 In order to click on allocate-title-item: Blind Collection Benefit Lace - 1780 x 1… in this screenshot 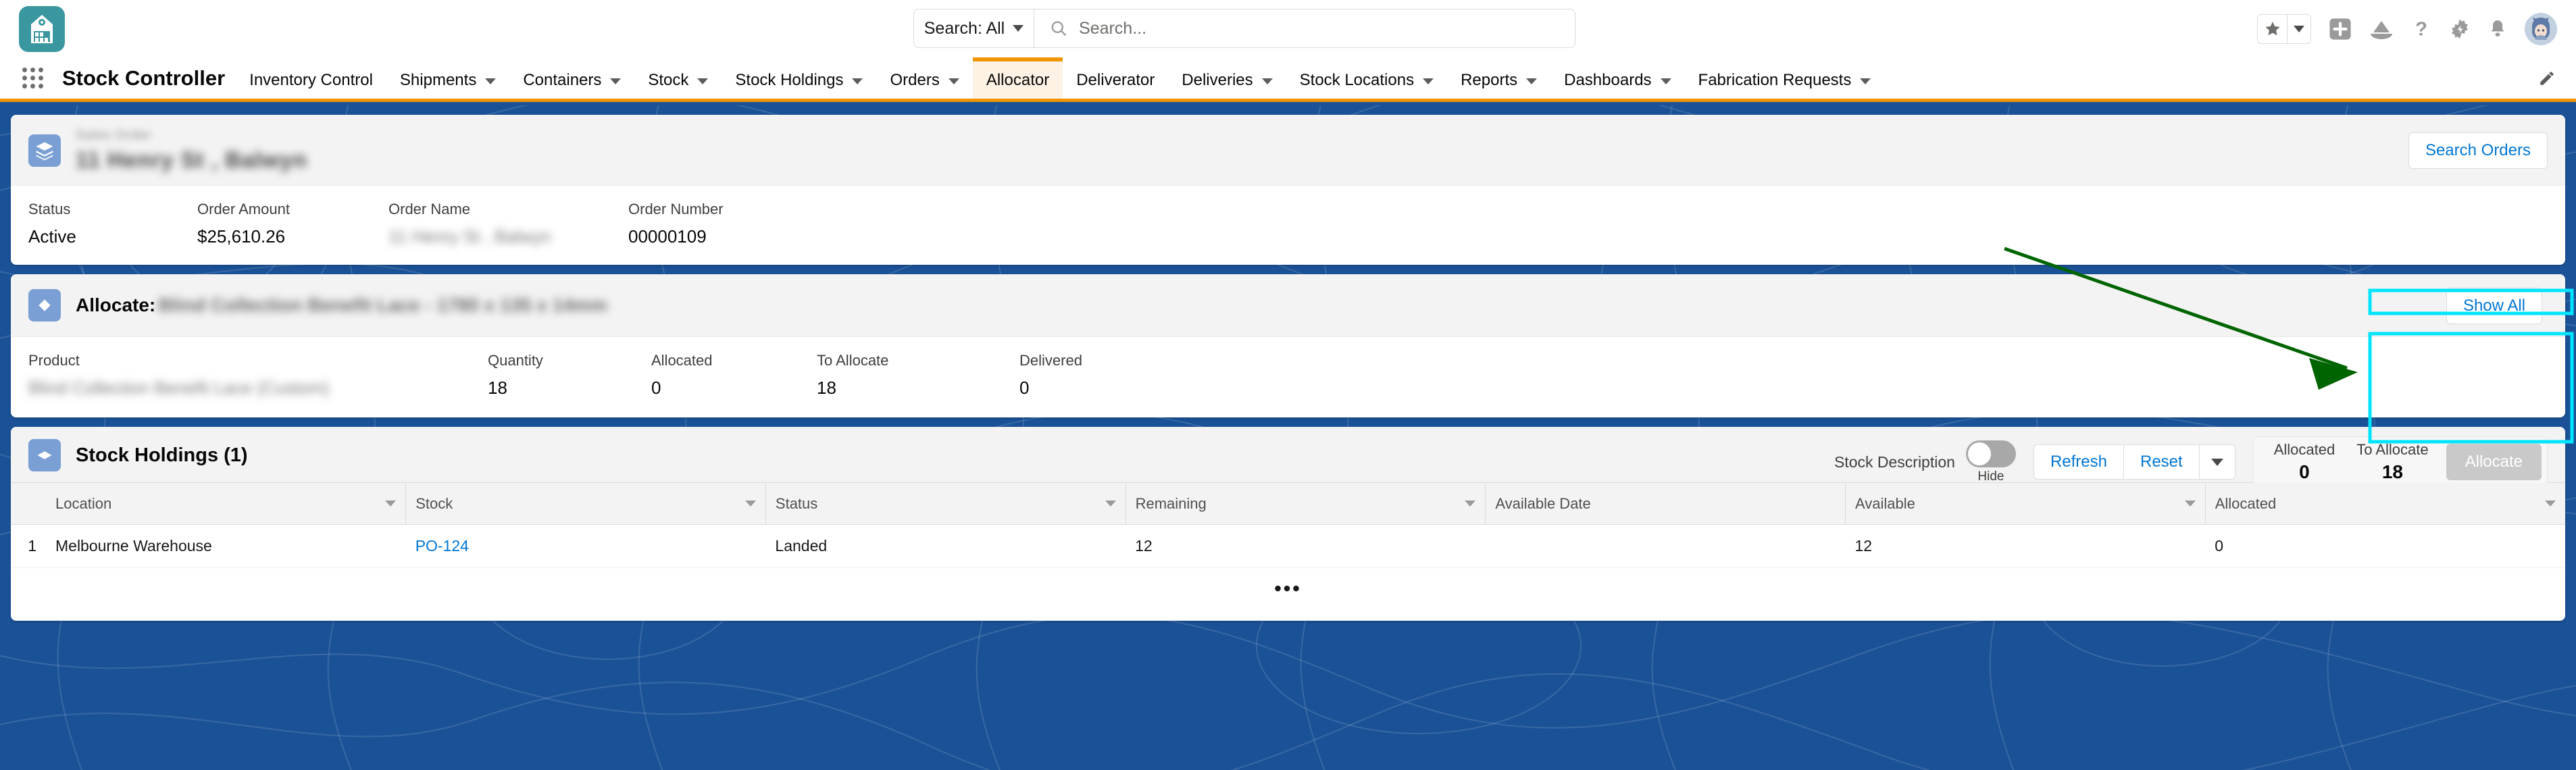, I will do `click(382, 304)`.